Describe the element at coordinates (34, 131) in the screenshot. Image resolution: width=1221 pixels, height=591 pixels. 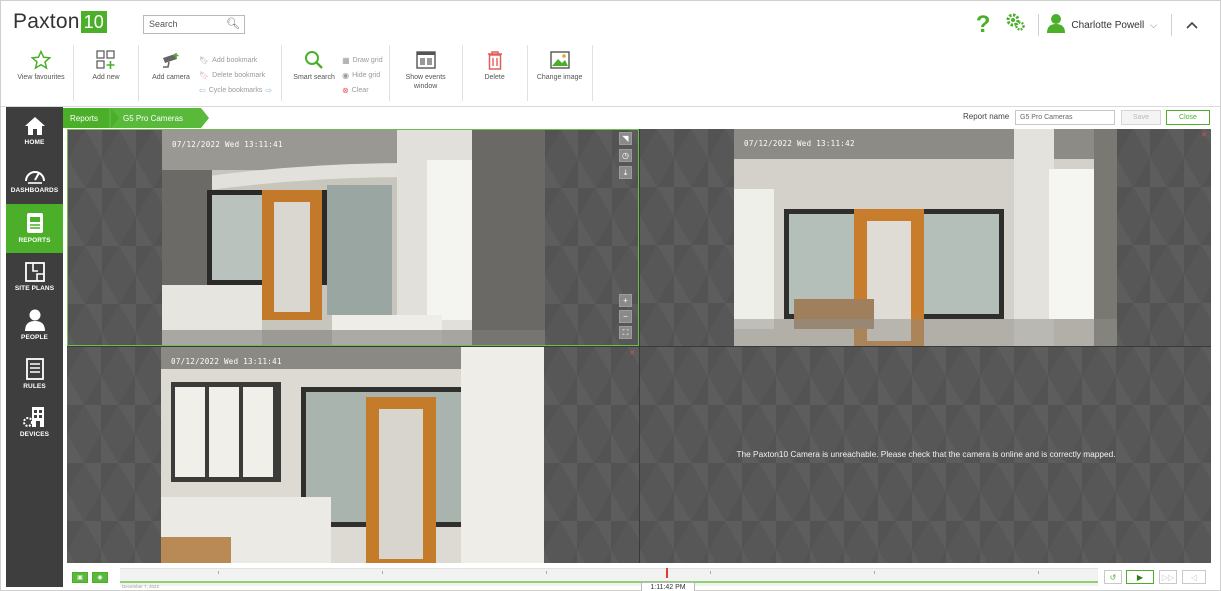
I see `sidebar-item-home: HOME` at that location.